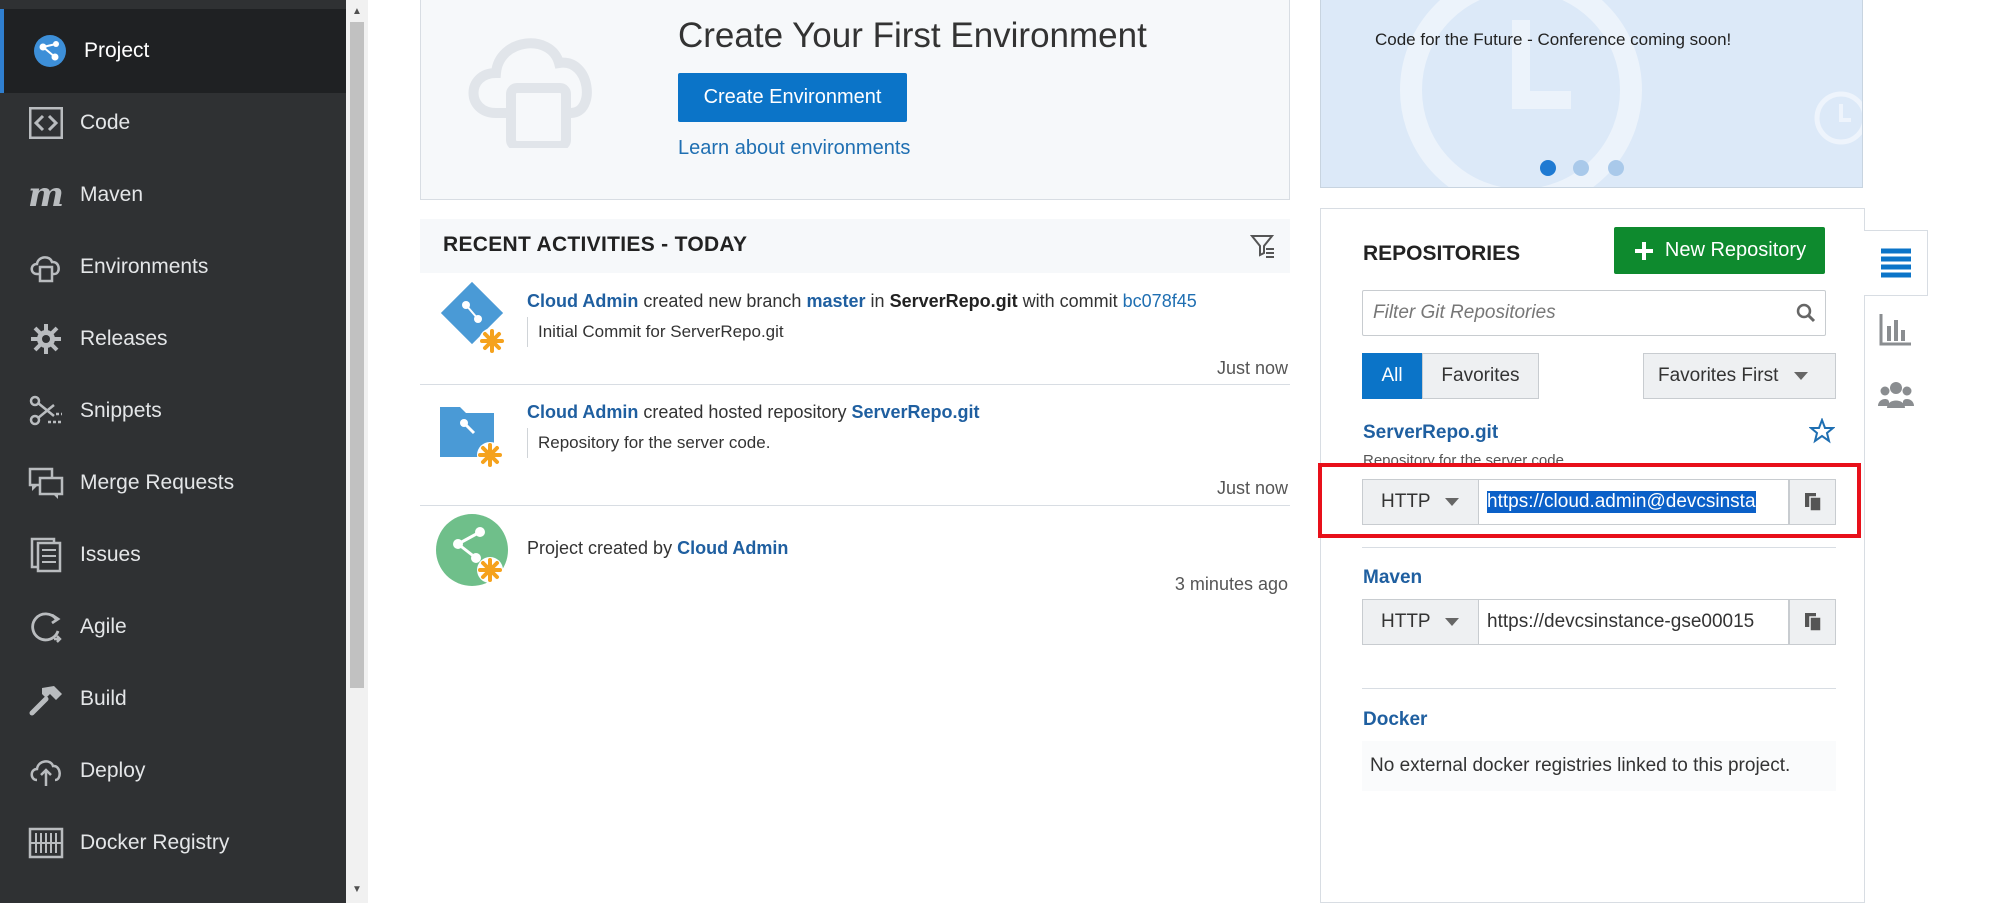 The height and width of the screenshot is (903, 2000). What do you see at coordinates (877, 301) in the screenshot?
I see `activity-connector: in` at bounding box center [877, 301].